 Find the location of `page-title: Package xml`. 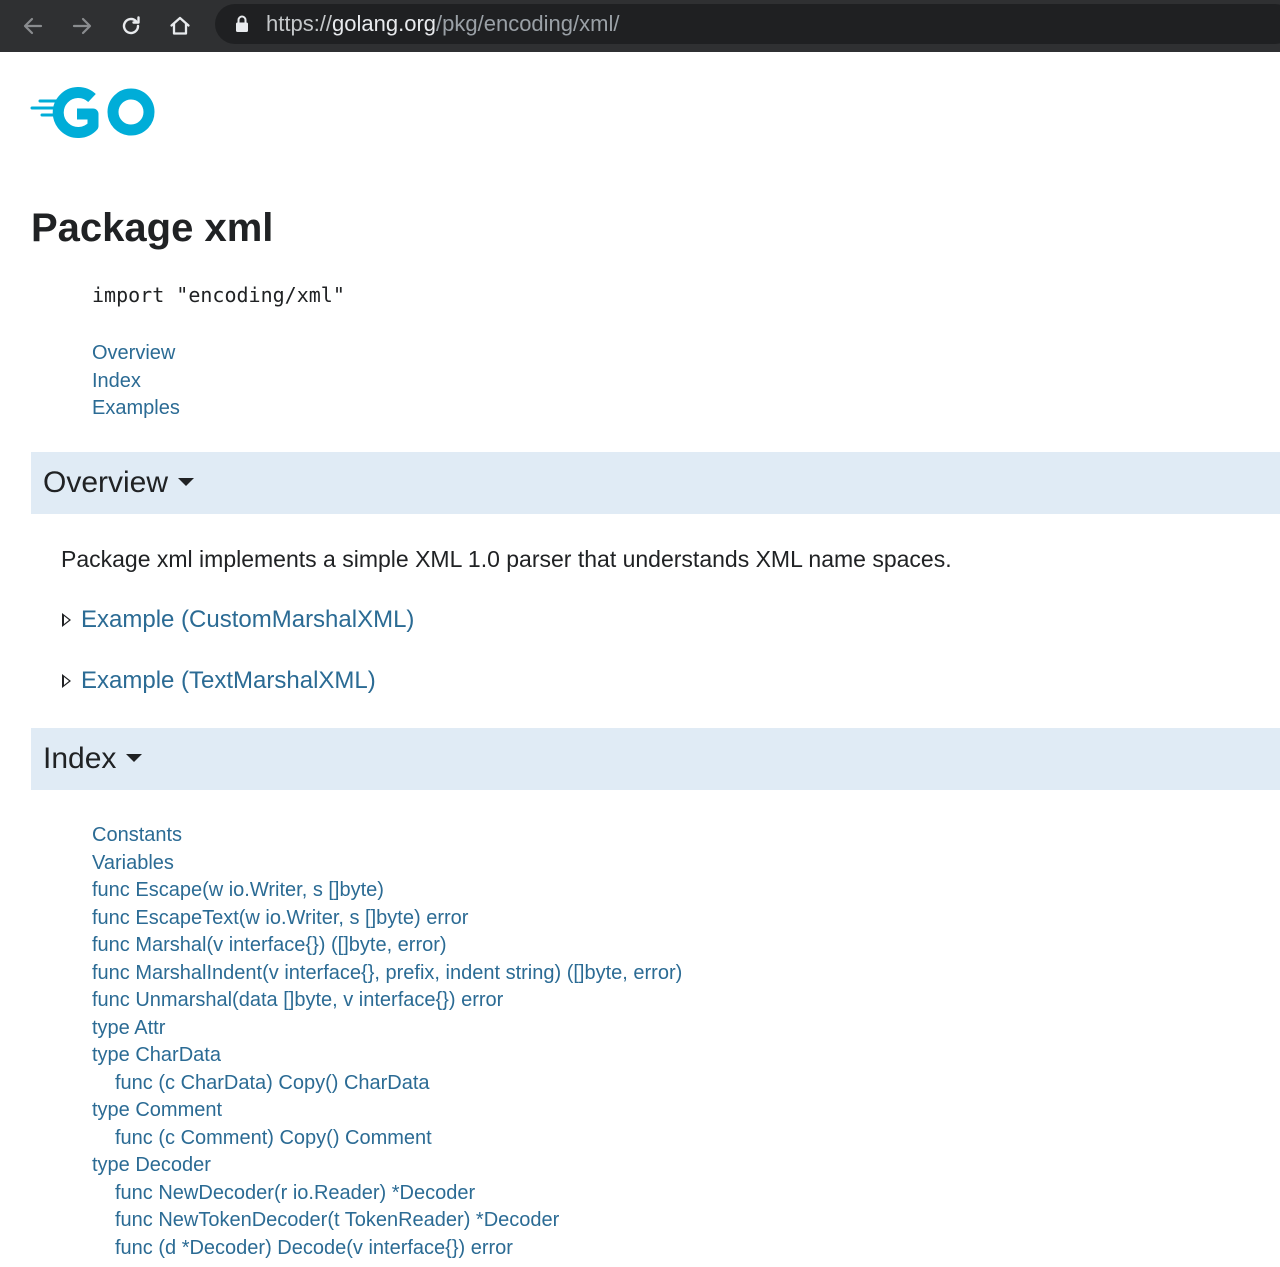

page-title: Package xml is located at coordinates (152, 228).